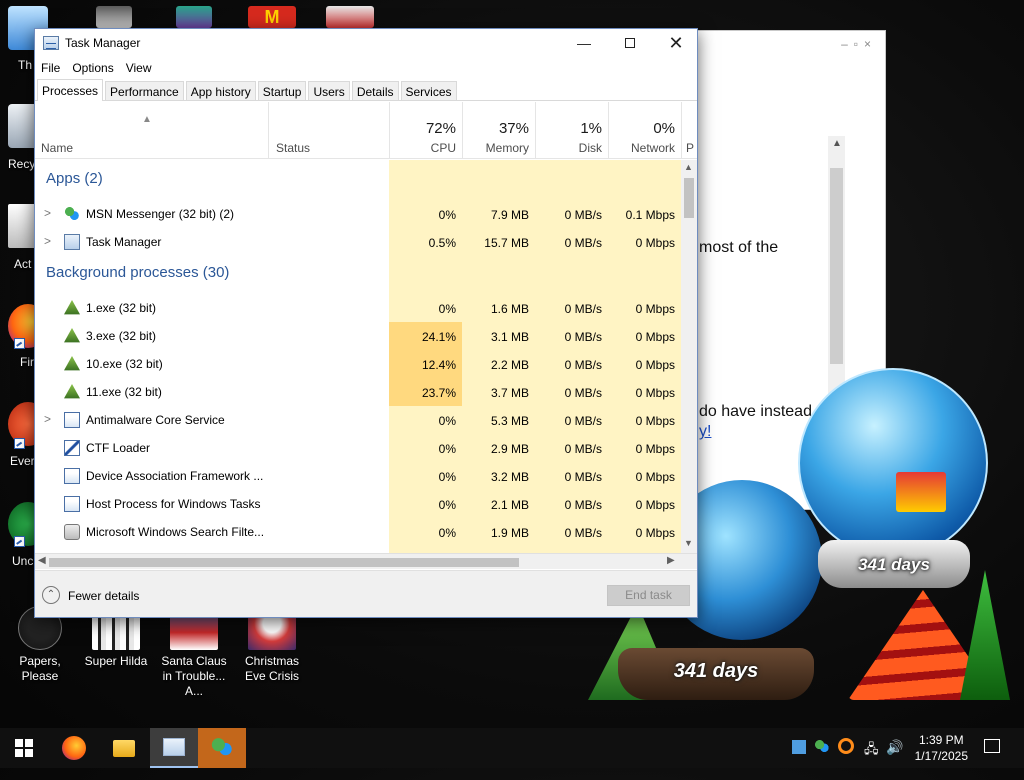 The width and height of the screenshot is (1024, 780). Describe the element at coordinates (366, 43) in the screenshot. I see `title-bar: Task Manager — ✕` at that location.